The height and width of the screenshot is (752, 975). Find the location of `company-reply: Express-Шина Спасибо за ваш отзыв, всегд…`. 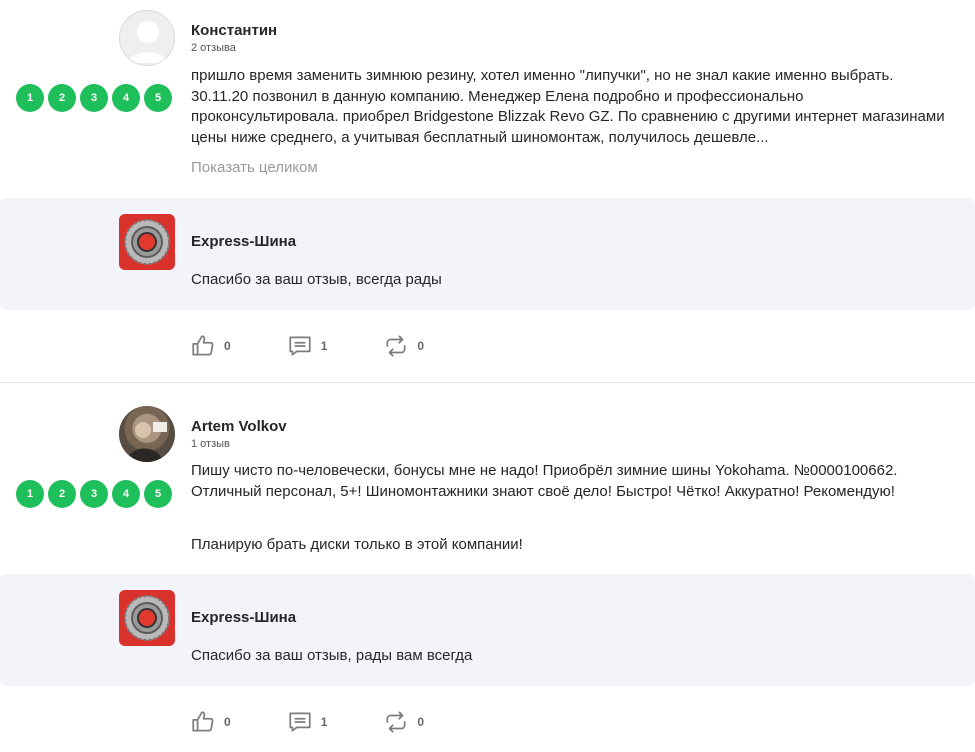

company-reply: Express-Шина Спасибо за ваш отзыв, всегд… is located at coordinates (487, 254).